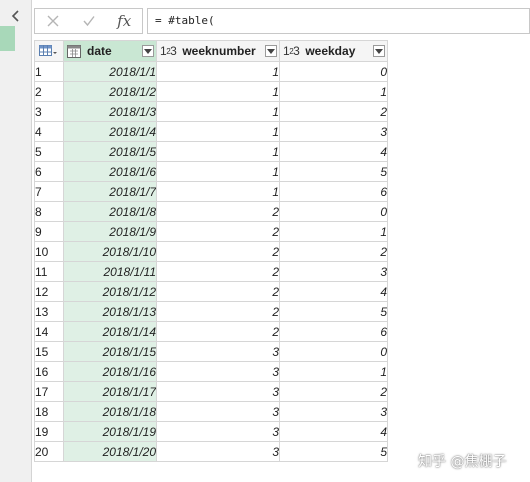 The height and width of the screenshot is (482, 530). I want to click on row-number: 17, so click(49, 391).